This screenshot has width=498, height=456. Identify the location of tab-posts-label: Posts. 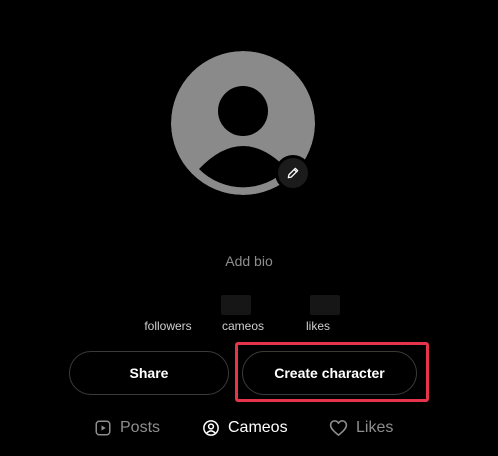
(140, 427).